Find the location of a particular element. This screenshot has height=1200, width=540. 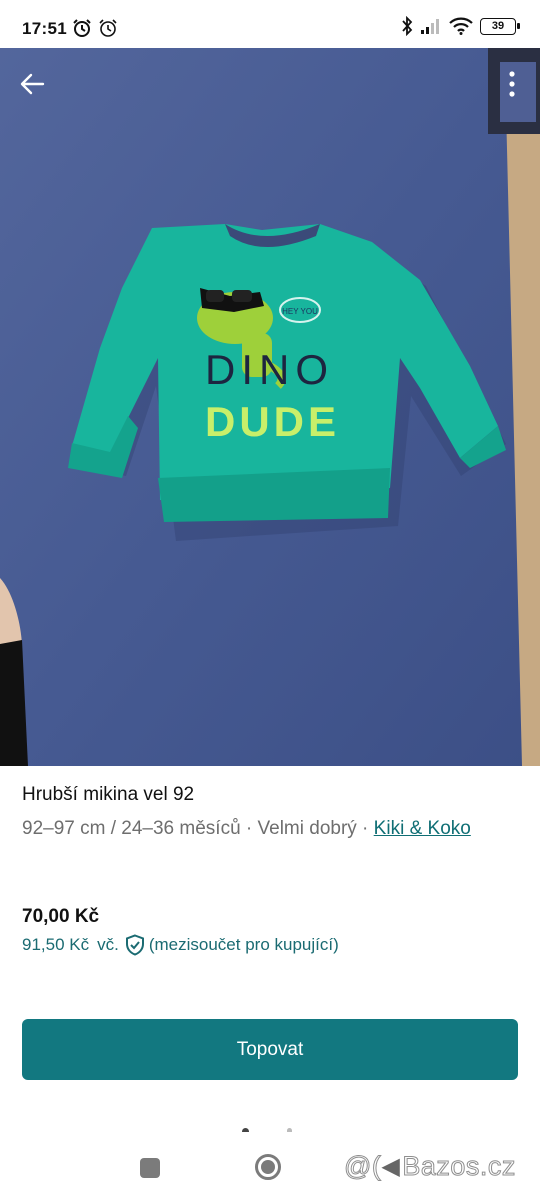

bluetooth-icon is located at coordinates (407, 26).